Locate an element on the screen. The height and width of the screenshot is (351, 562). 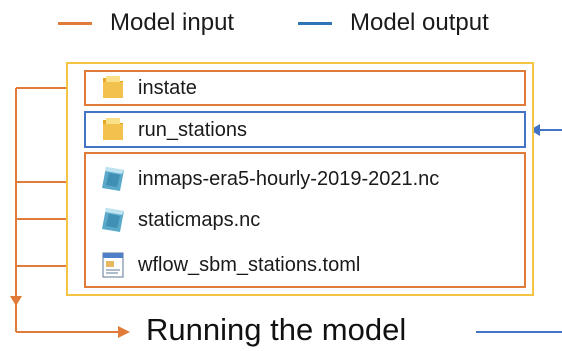
input-to-run-arrowhead is located at coordinates (124, 332).